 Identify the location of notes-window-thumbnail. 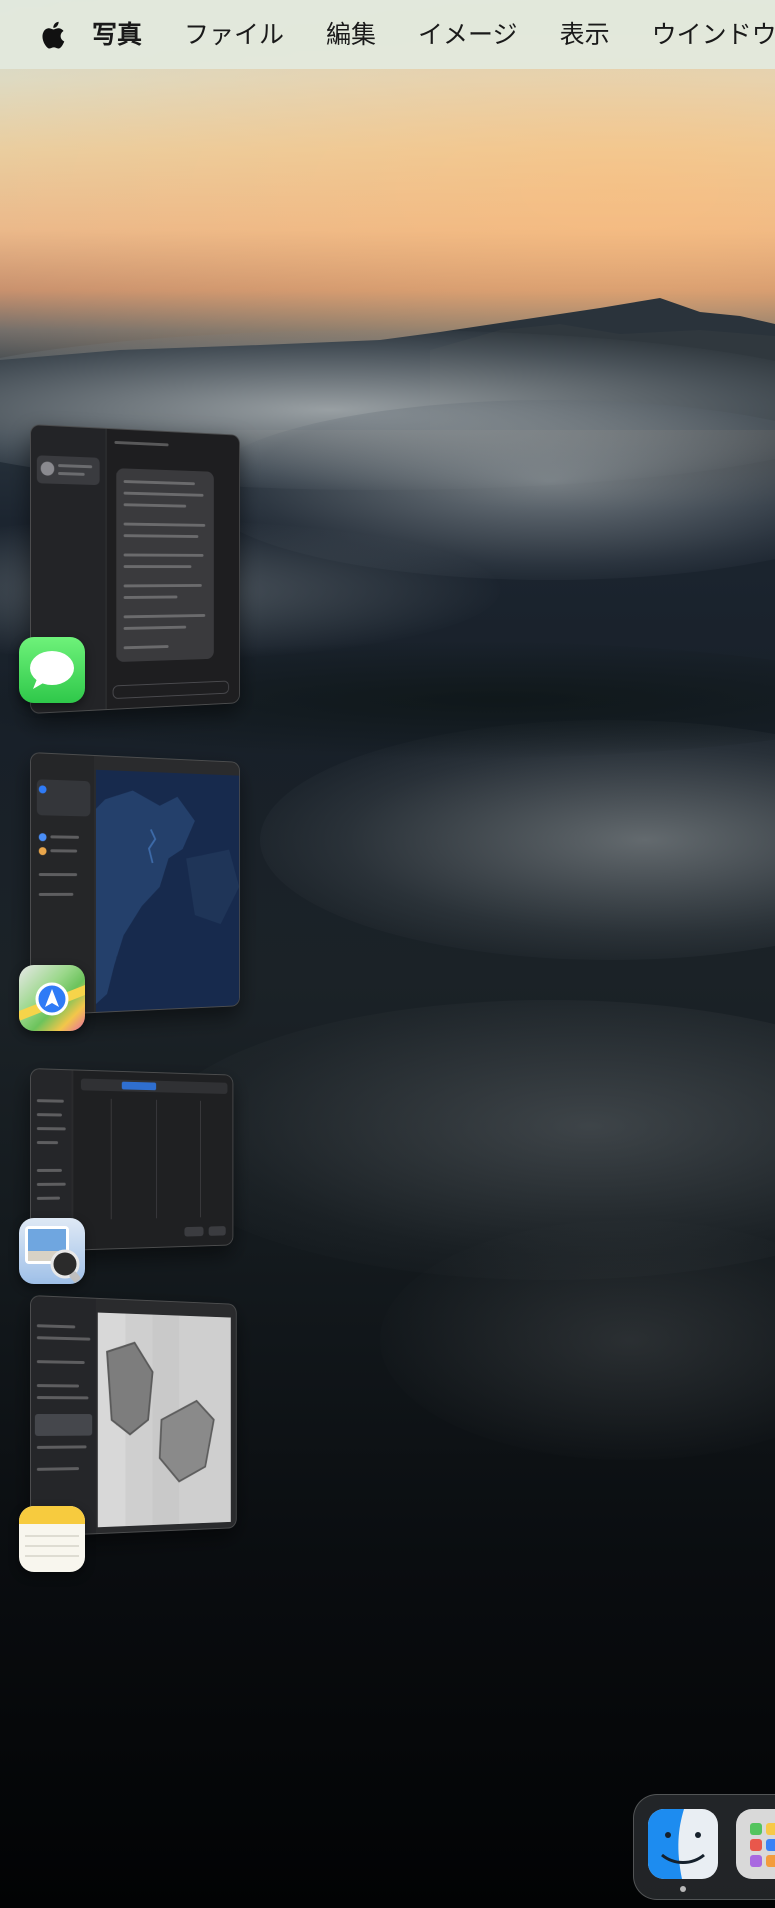
(133, 1416).